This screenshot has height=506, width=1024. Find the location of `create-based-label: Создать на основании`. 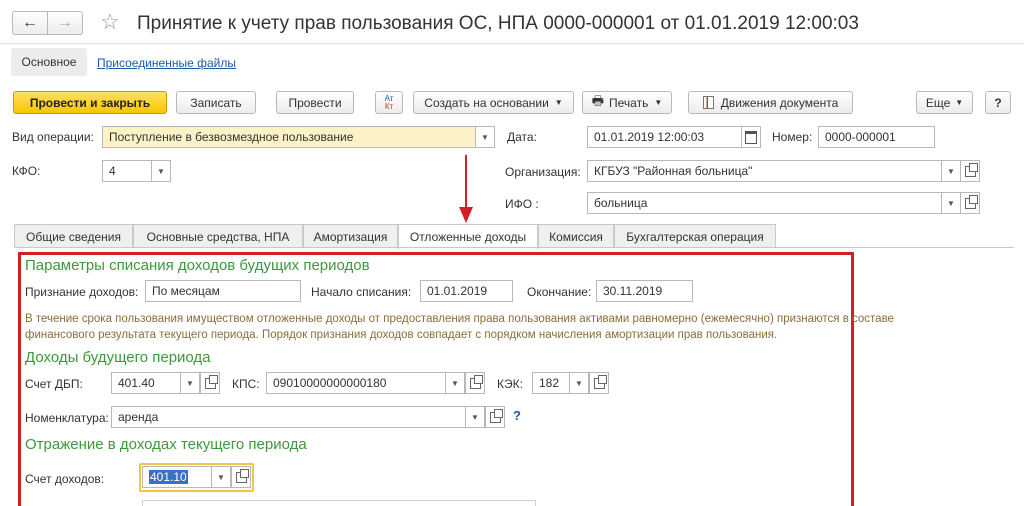

create-based-label: Создать на основании is located at coordinates (486, 102).